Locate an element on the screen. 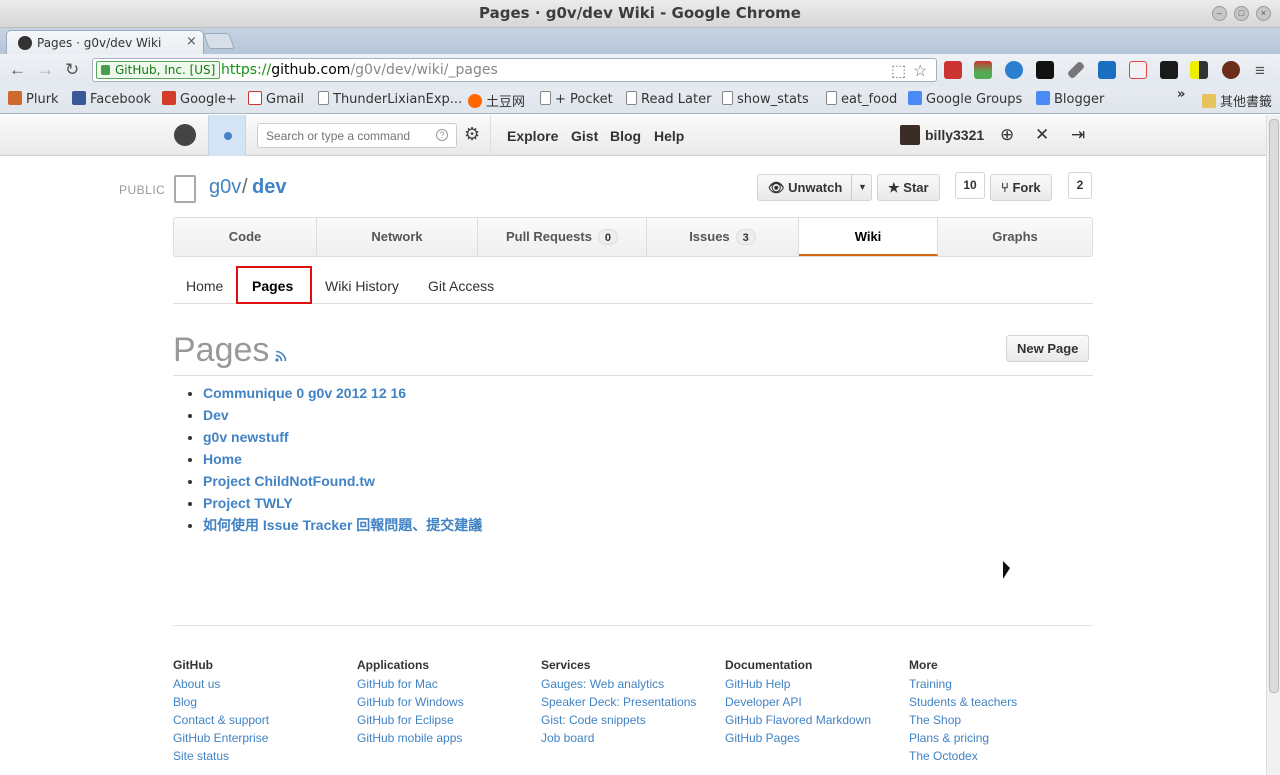  username-link: billy3321 is located at coordinates (954, 135).